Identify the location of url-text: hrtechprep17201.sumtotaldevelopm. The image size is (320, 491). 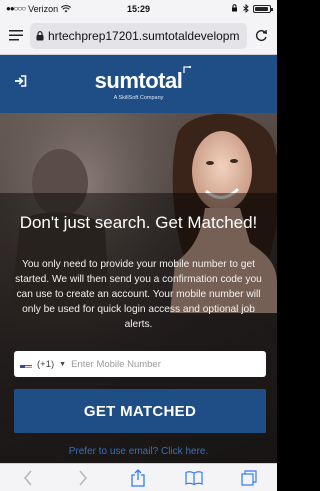
(144, 35).